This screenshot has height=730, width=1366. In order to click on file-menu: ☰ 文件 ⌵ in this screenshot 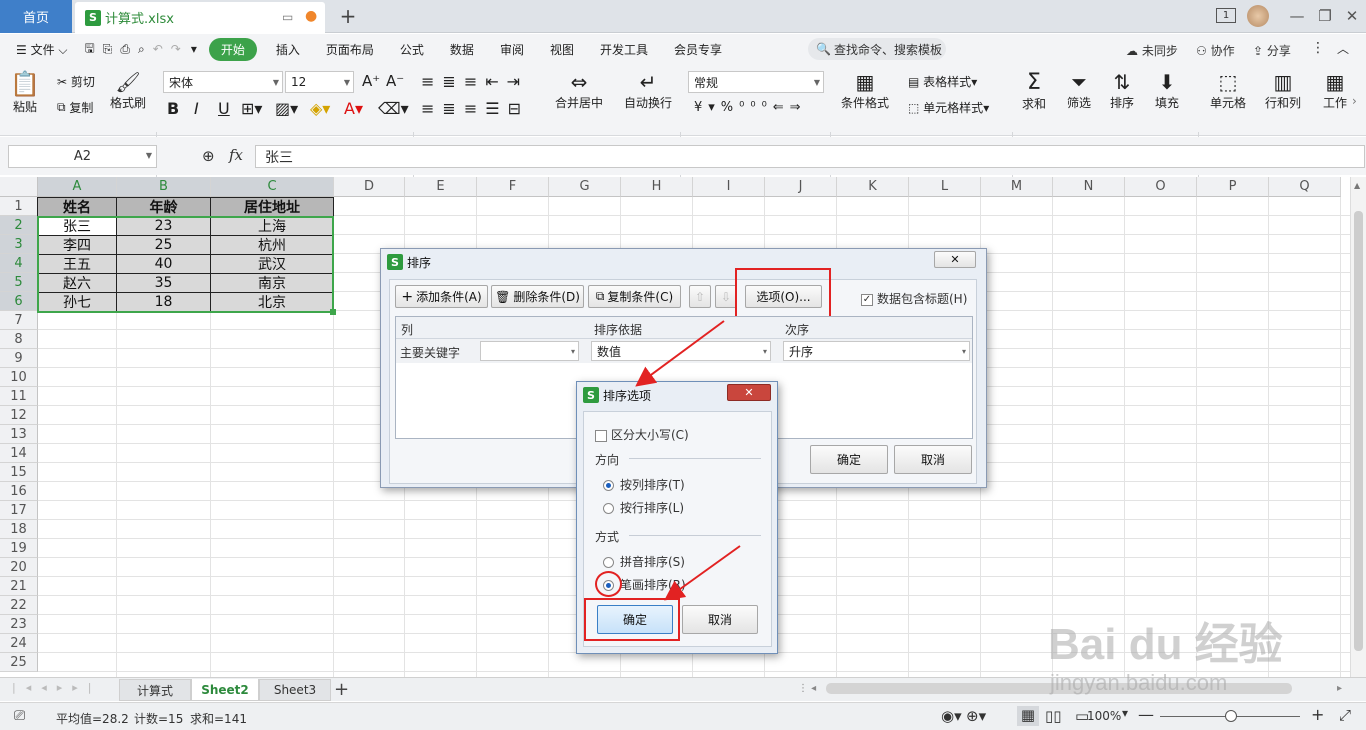, I will do `click(40, 49)`.